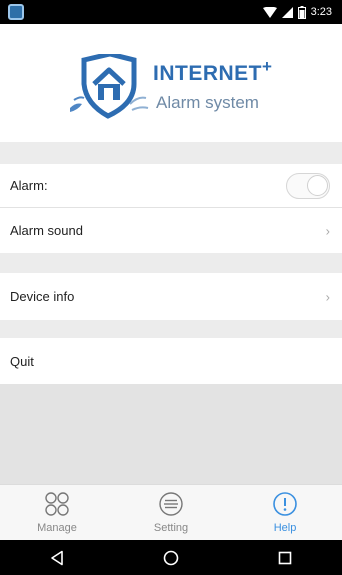  What do you see at coordinates (171, 361) in the screenshot?
I see `quit-row: Quit` at bounding box center [171, 361].